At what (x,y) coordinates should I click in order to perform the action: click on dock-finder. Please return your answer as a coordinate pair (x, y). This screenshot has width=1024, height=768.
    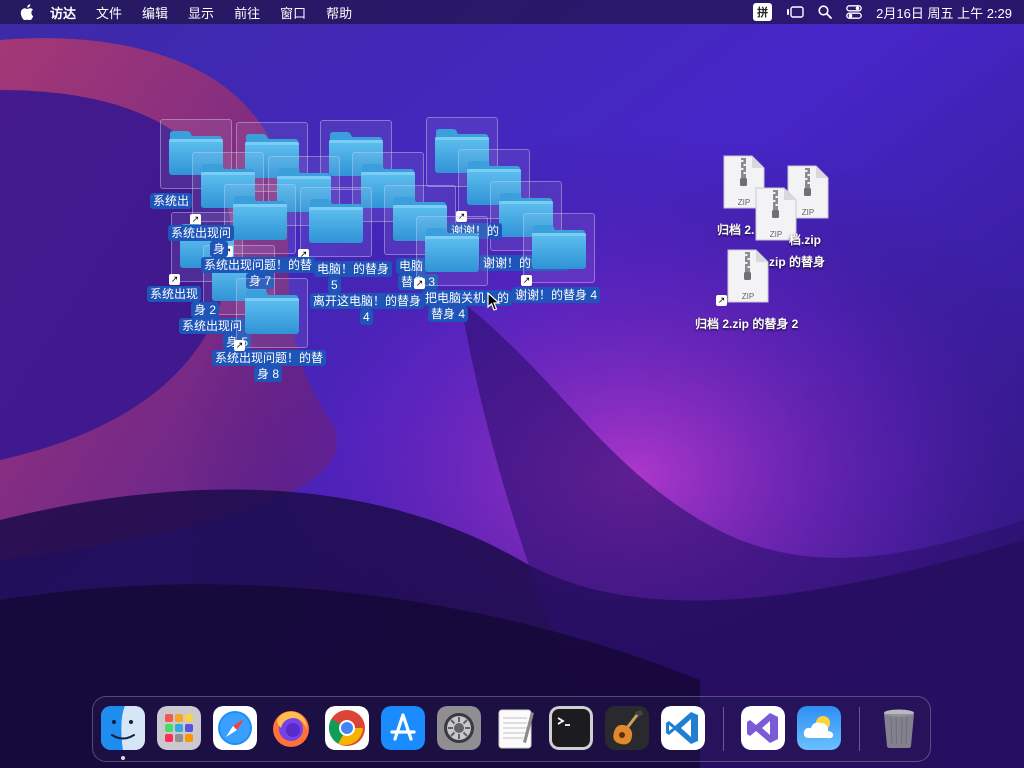
    Looking at the image, I should click on (123, 728).